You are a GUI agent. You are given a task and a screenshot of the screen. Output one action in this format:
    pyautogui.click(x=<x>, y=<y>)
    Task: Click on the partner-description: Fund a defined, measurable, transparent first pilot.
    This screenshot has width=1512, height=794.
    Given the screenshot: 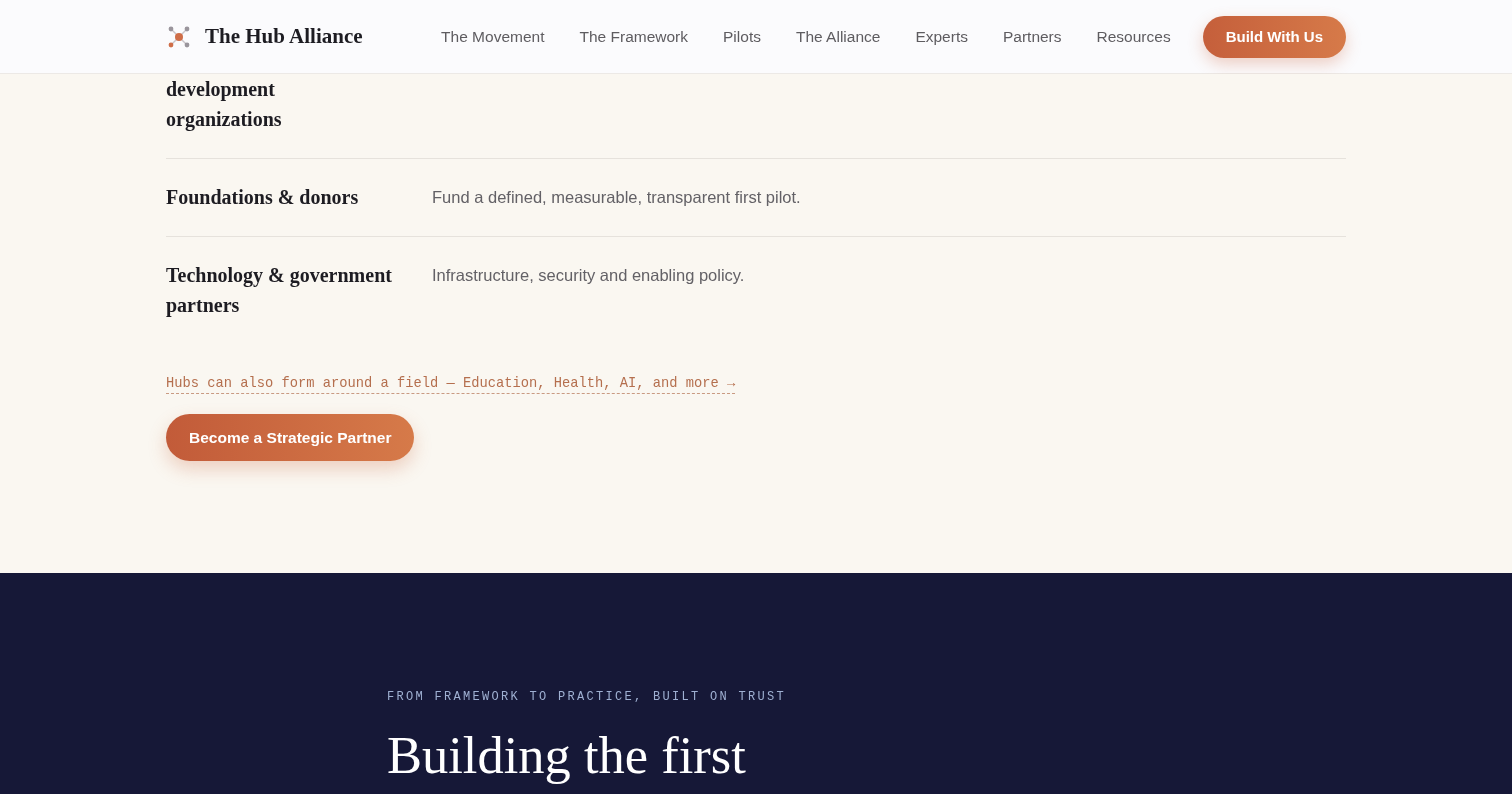 What is the action you would take?
    pyautogui.click(x=616, y=197)
    